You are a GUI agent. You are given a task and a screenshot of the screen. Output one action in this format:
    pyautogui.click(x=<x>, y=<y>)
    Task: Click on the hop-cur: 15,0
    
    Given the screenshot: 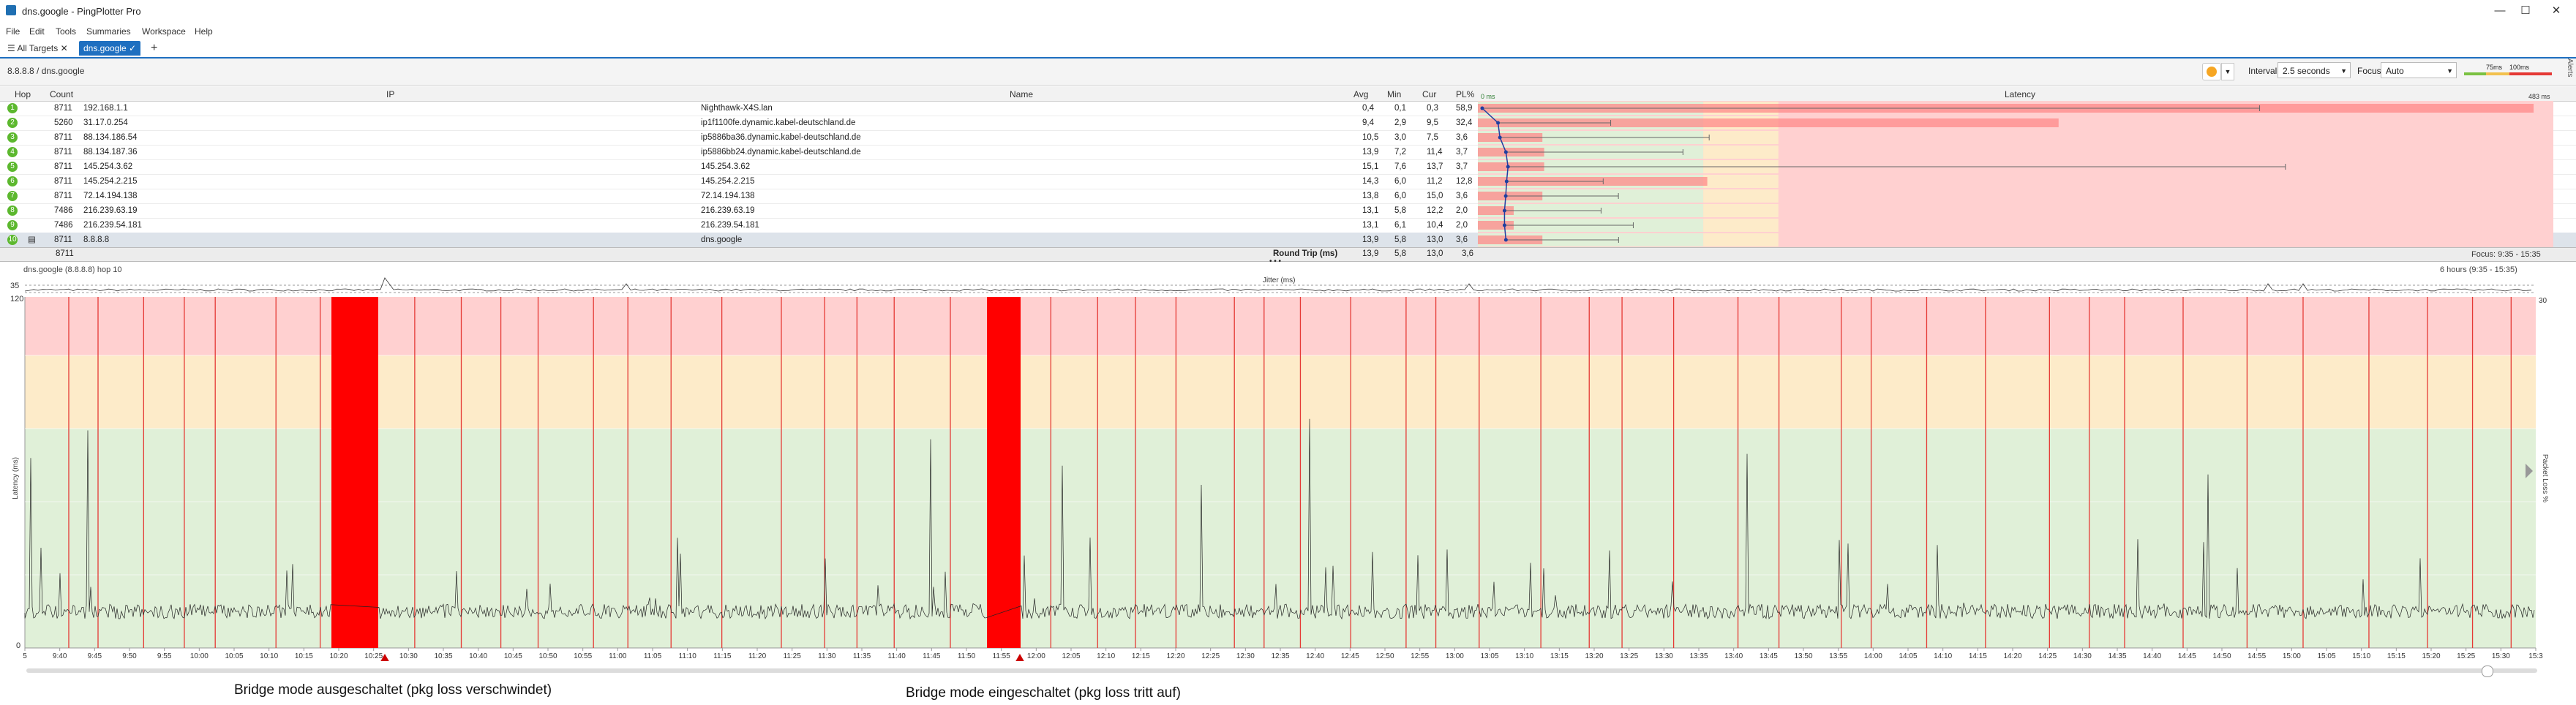 What is the action you would take?
    pyautogui.click(x=1435, y=196)
    